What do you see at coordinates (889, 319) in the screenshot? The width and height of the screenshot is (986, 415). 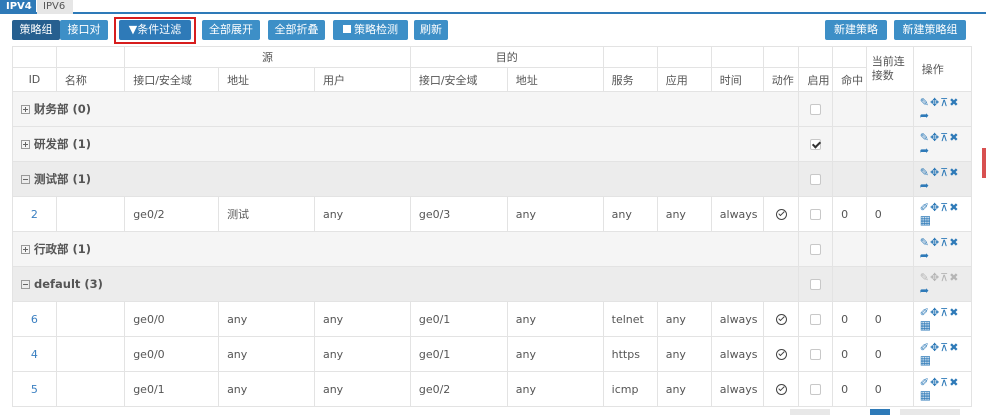 I see `conn-cell: 0` at bounding box center [889, 319].